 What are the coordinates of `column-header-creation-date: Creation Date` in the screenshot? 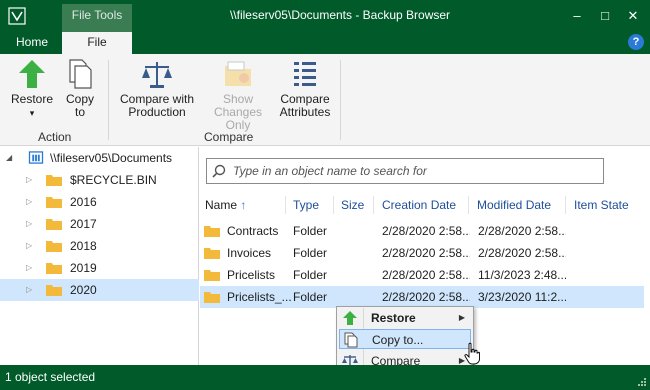 It's located at (419, 205).